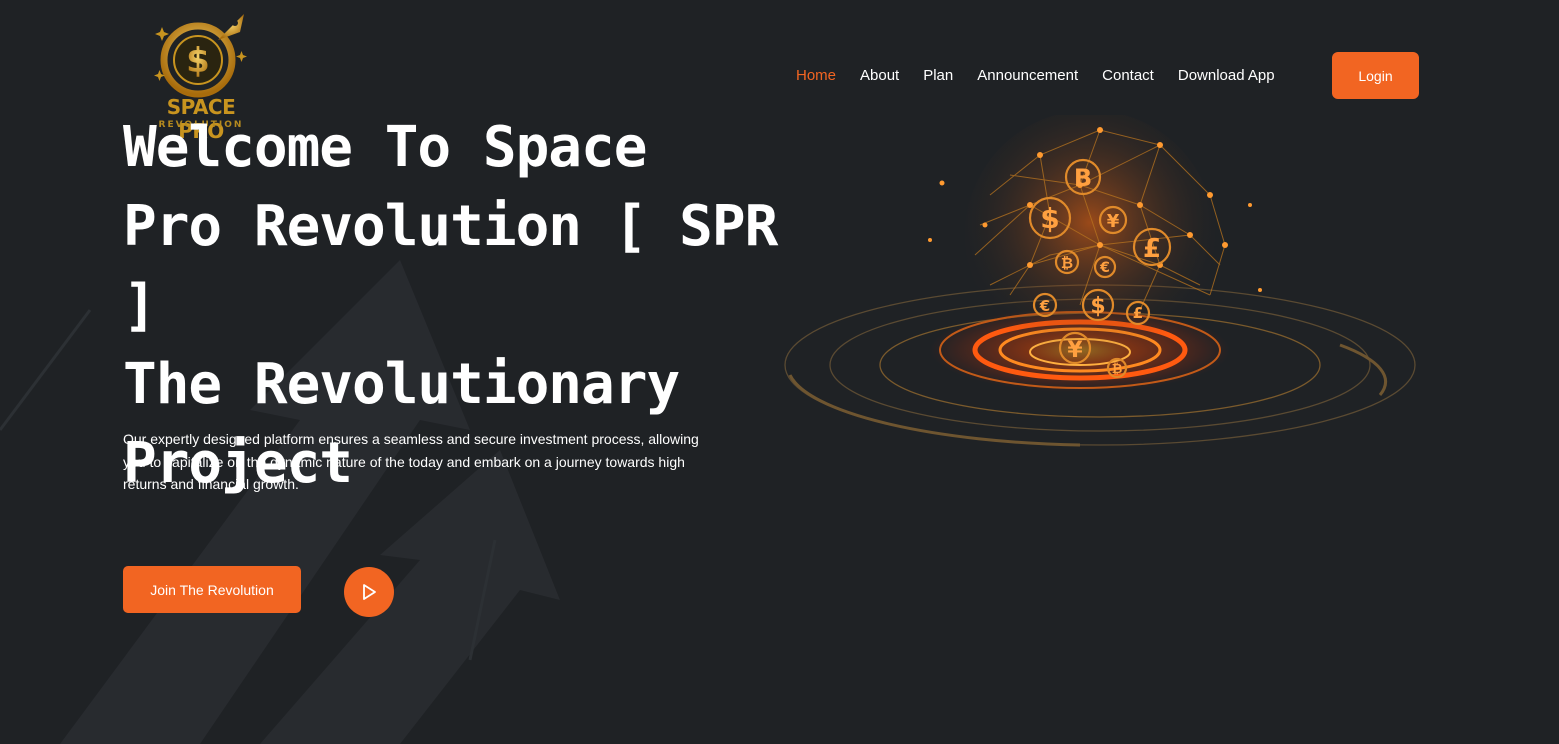  I want to click on nav-plan: Plan, so click(938, 76).